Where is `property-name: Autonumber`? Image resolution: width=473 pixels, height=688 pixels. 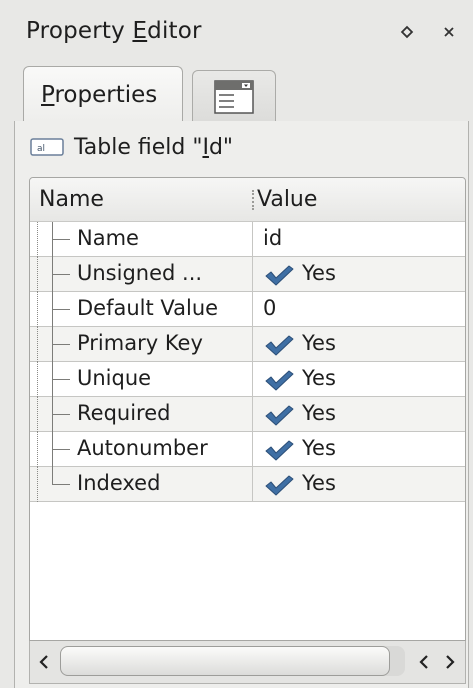 property-name: Autonumber is located at coordinates (142, 448).